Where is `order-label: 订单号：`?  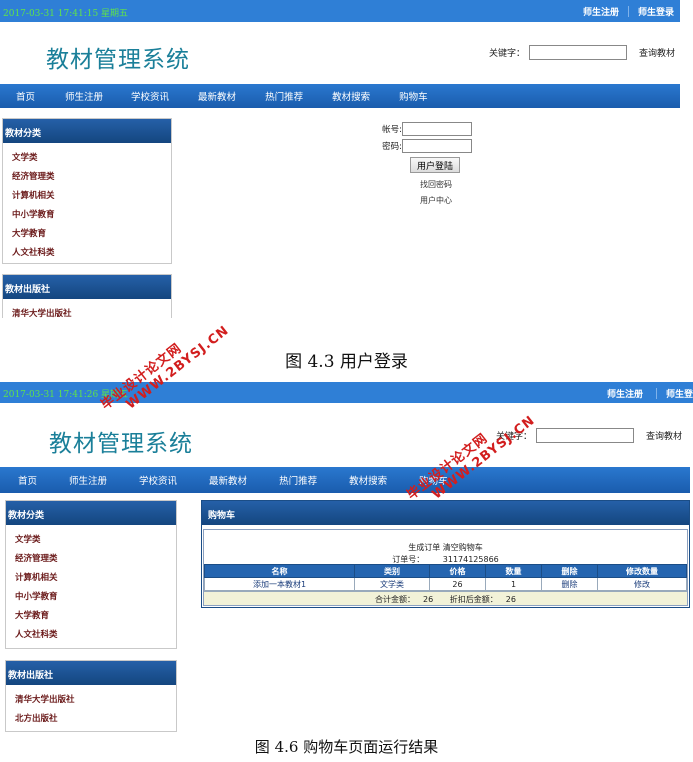 order-label: 订单号： is located at coordinates (408, 559).